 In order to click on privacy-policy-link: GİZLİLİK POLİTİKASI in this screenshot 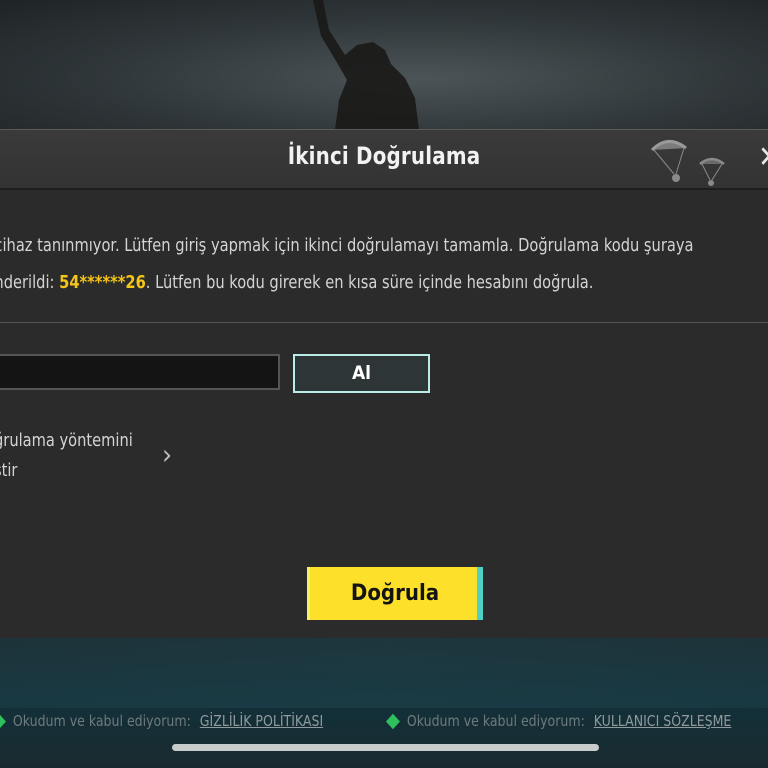, I will do `click(261, 721)`.